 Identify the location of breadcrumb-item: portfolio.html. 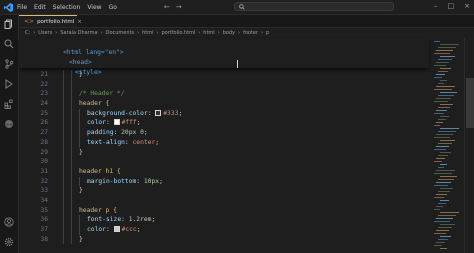
(179, 33).